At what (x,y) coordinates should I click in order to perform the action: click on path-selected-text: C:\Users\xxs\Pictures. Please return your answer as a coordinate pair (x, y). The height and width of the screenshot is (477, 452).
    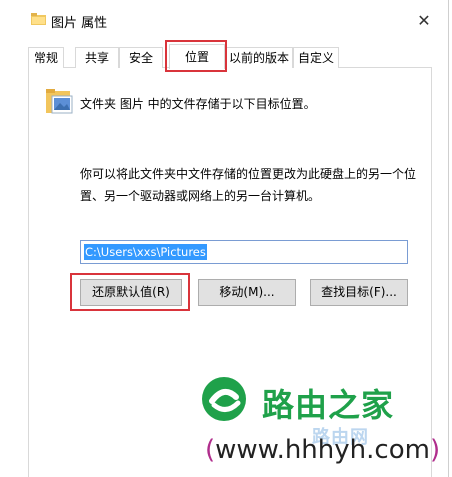
    Looking at the image, I should click on (145, 252).